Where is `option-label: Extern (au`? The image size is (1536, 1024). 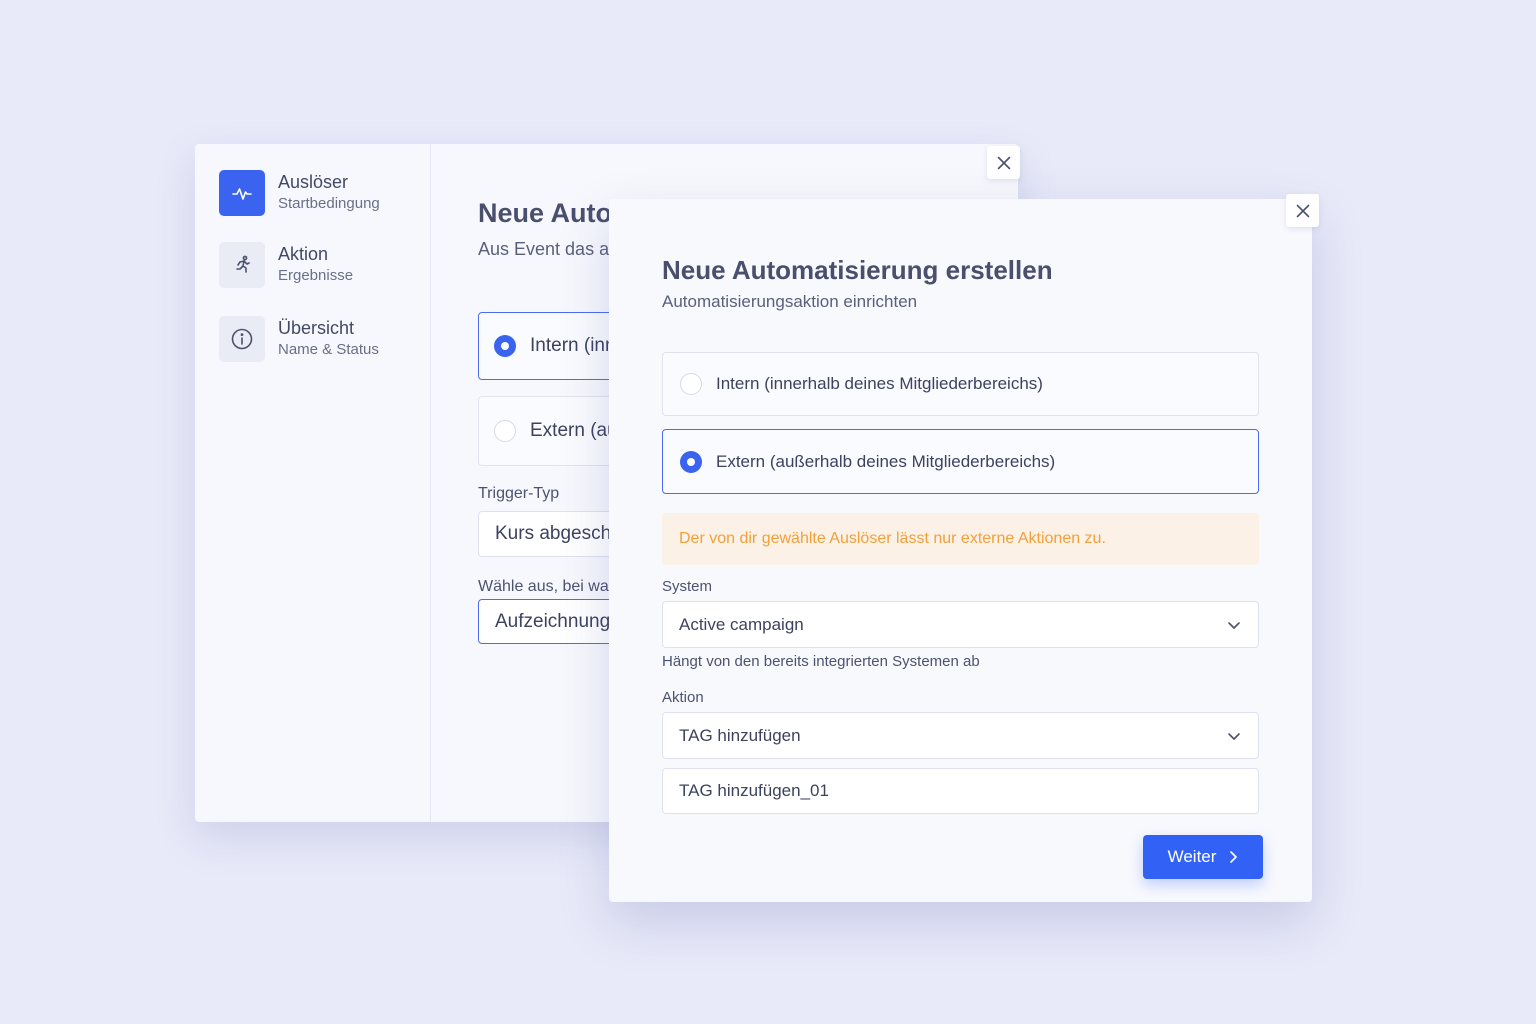 option-label: Extern (au is located at coordinates (574, 430).